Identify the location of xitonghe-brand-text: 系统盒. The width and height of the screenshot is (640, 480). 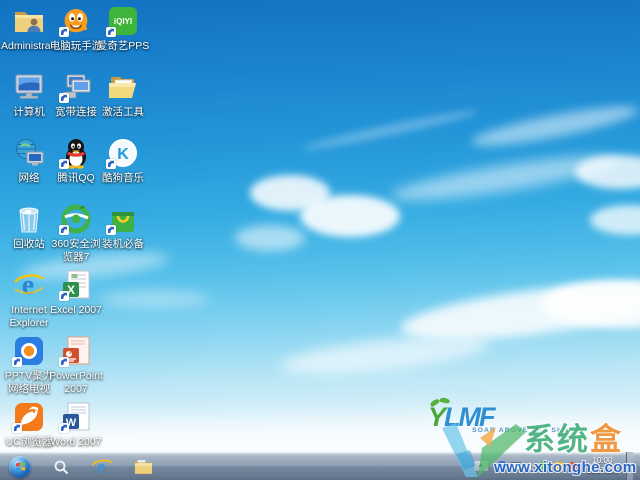
(573, 439).